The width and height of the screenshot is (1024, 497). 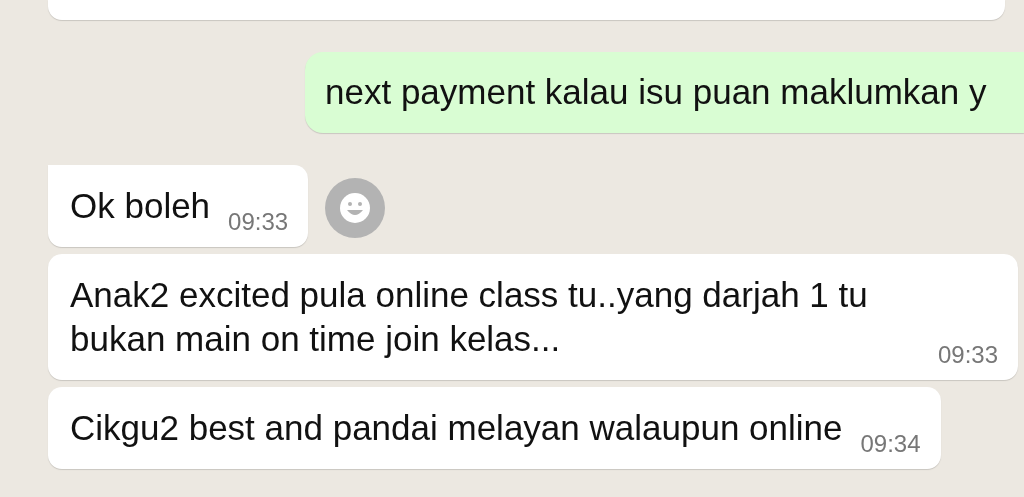 I want to click on message-text: Ok boleh, so click(x=140, y=206).